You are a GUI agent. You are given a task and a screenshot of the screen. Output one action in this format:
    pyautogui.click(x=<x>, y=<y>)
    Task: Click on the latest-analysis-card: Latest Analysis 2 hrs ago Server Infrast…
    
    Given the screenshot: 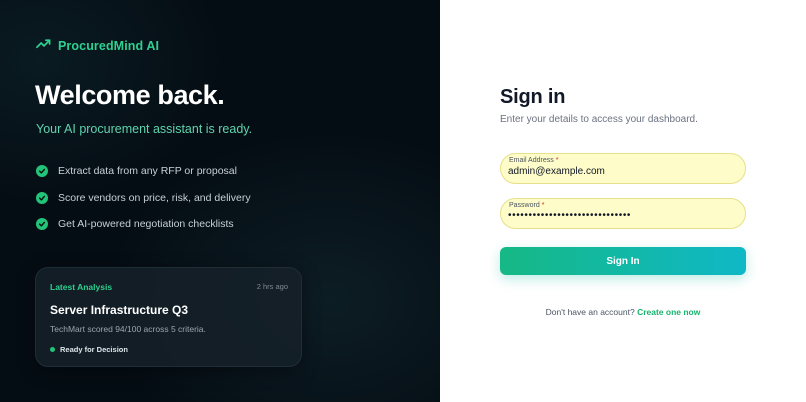 What is the action you would take?
    pyautogui.click(x=168, y=317)
    